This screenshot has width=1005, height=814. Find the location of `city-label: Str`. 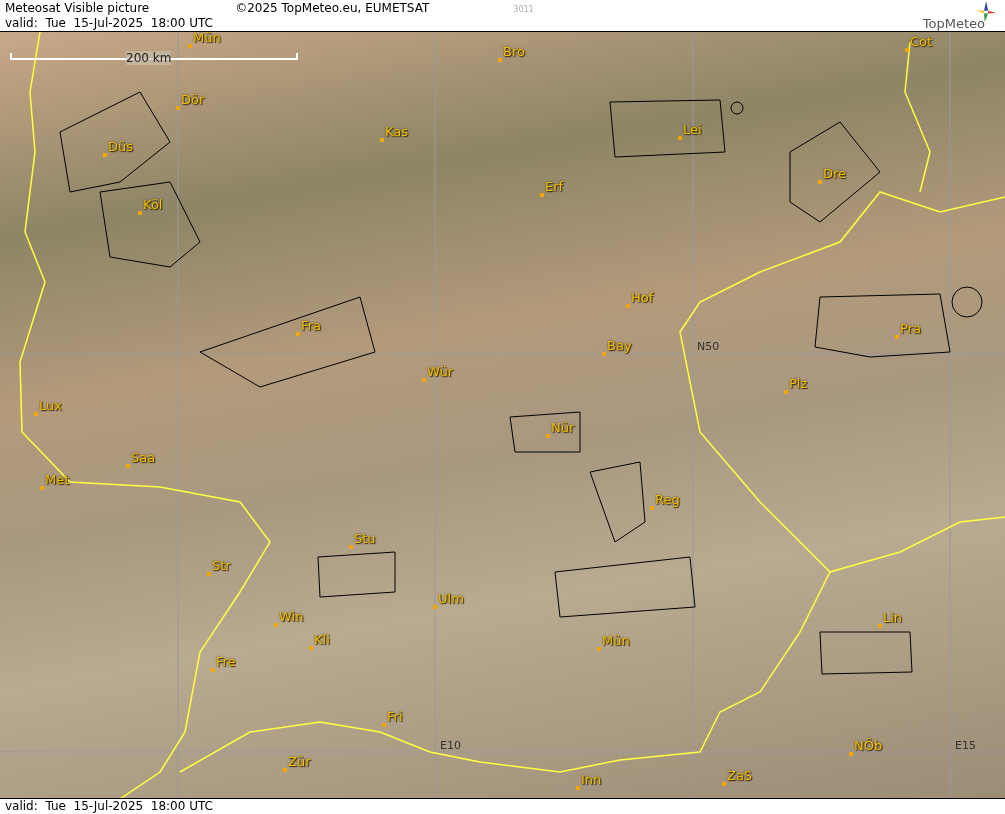

city-label: Str is located at coordinates (221, 566).